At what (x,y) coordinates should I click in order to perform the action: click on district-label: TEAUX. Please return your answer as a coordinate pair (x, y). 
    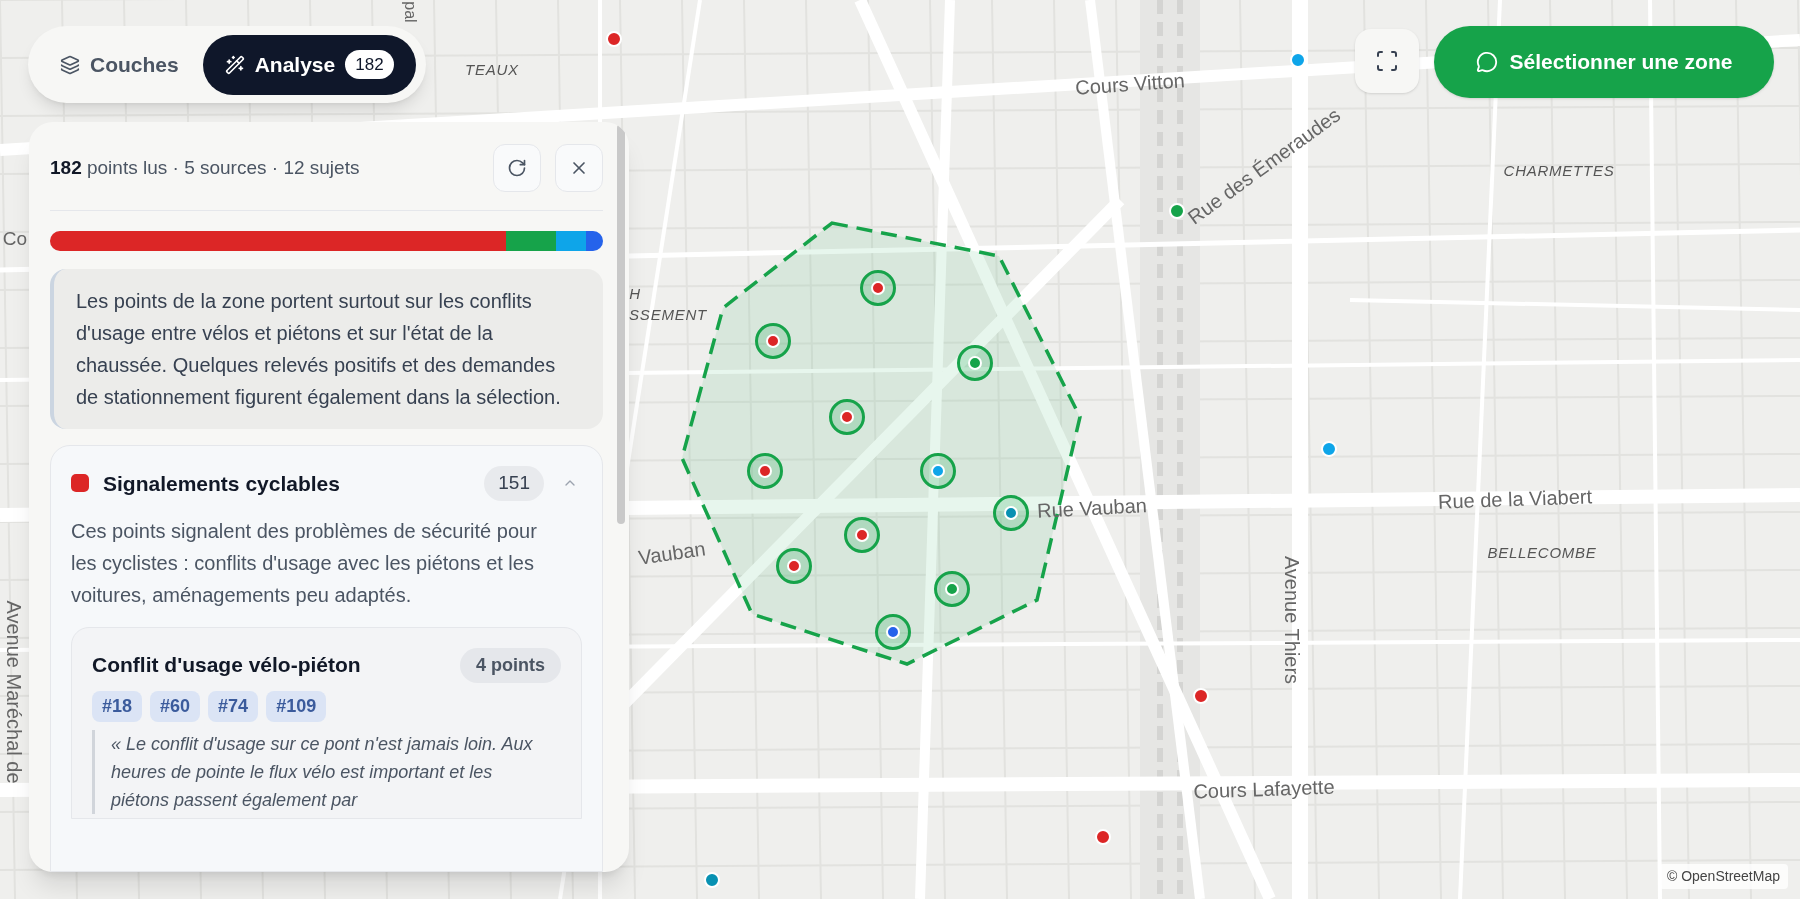
    Looking at the image, I should click on (492, 69).